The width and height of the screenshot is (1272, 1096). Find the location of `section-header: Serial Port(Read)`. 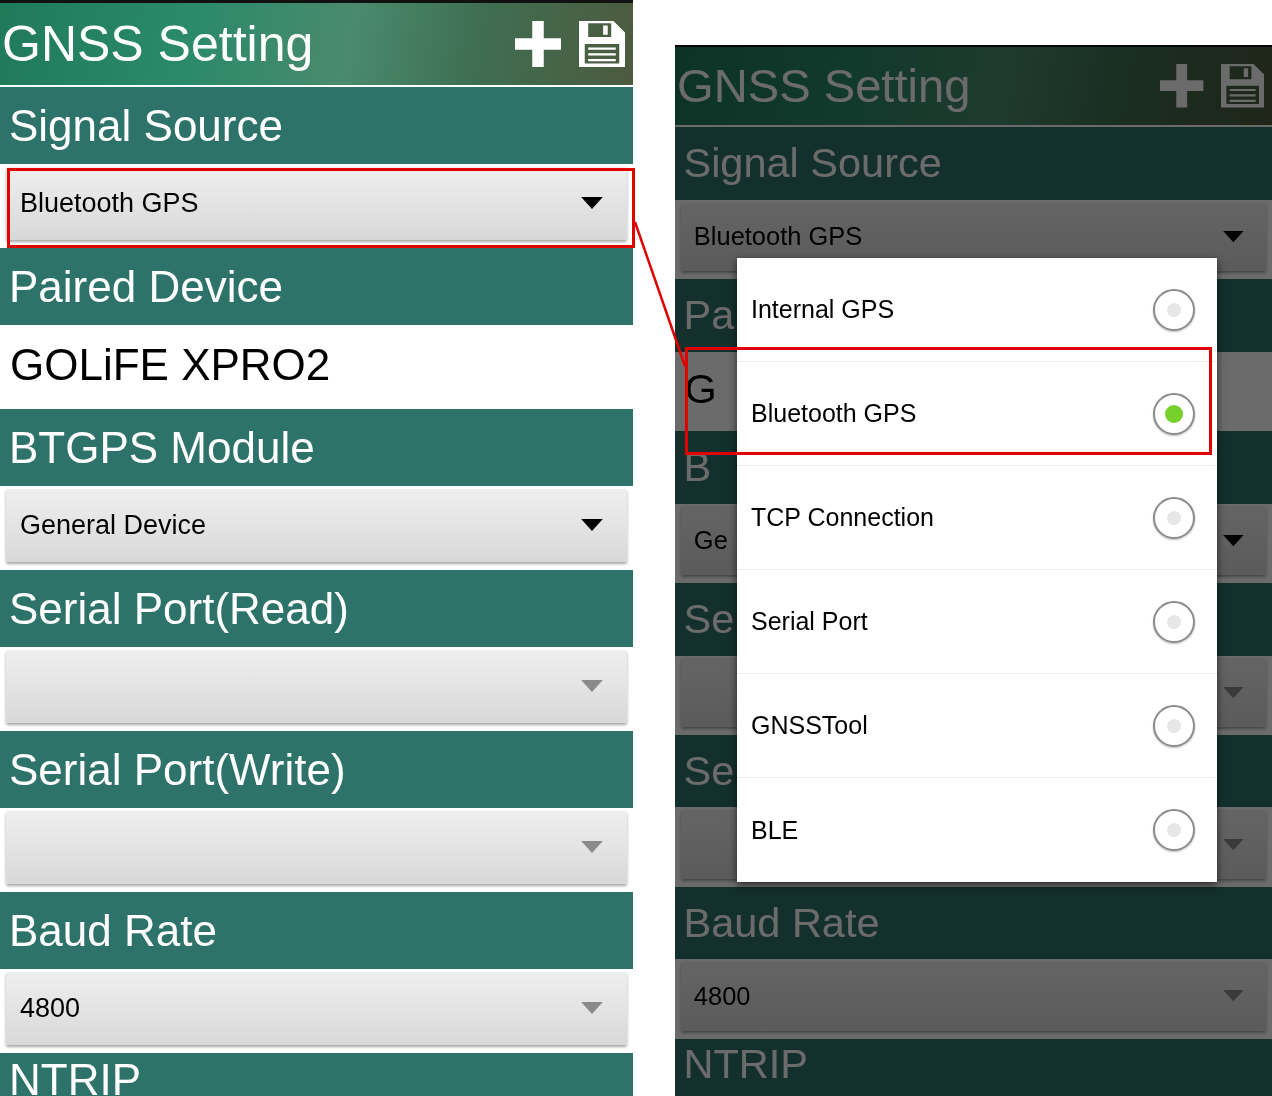

section-header: Serial Port(Read) is located at coordinates (316, 608).